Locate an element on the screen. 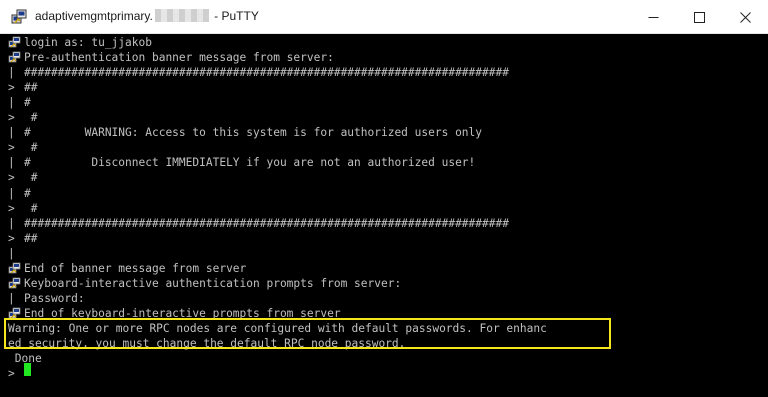 The height and width of the screenshot is (397, 768). terminal-cursor is located at coordinates (27, 369).